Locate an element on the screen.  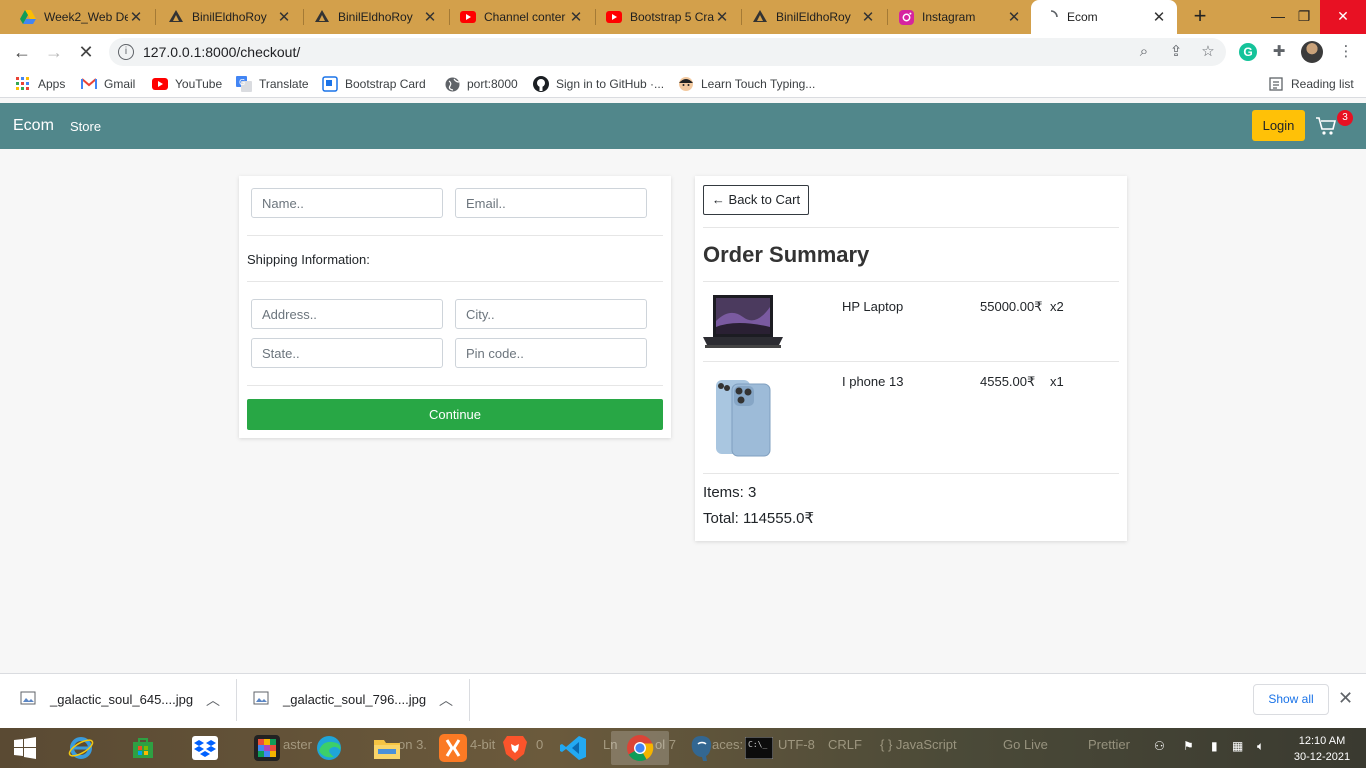
tab-title: Bootstrap 5 Cra is located at coordinates (672, 17).